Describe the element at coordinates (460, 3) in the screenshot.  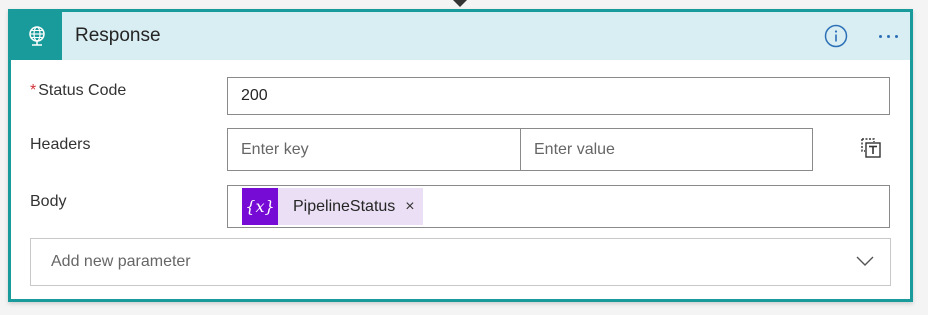
I see `connector-arrow` at that location.